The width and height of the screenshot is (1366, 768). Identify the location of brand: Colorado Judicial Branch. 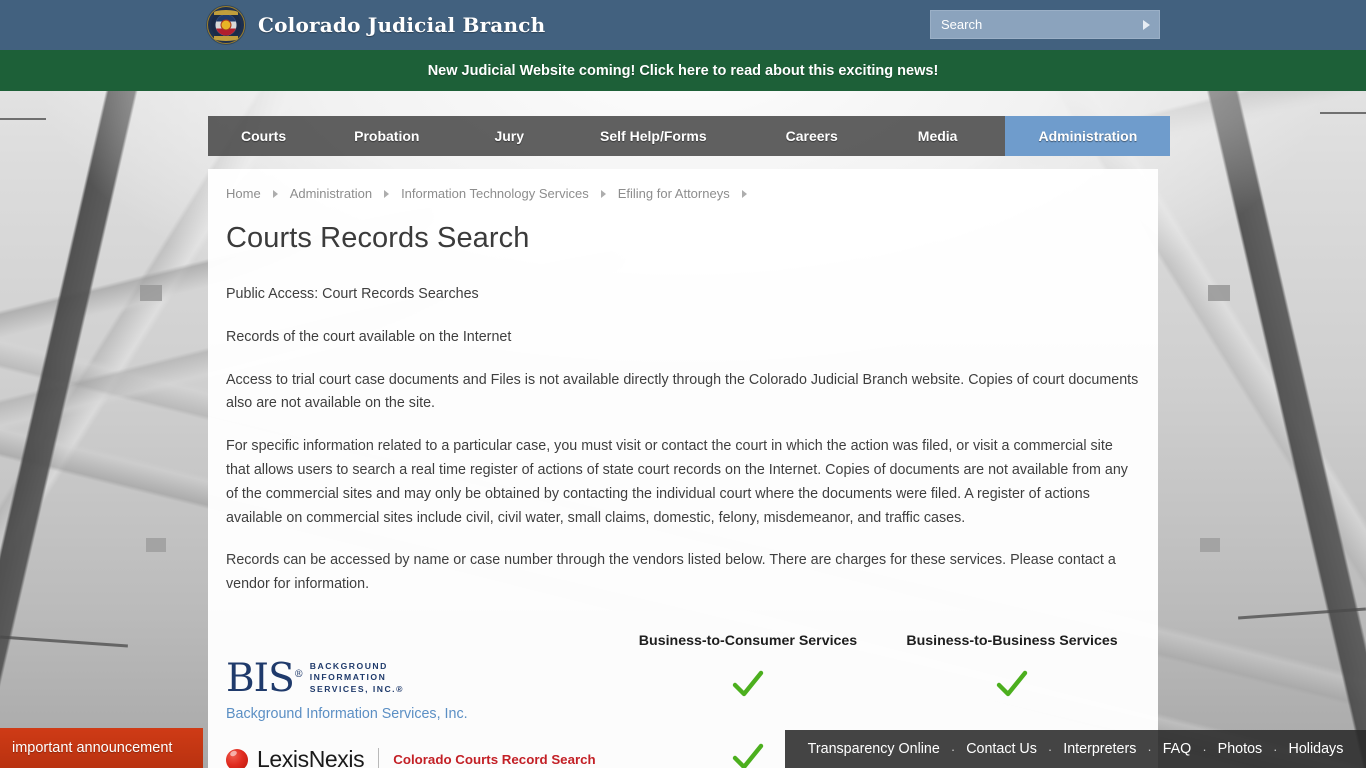
(376, 25).